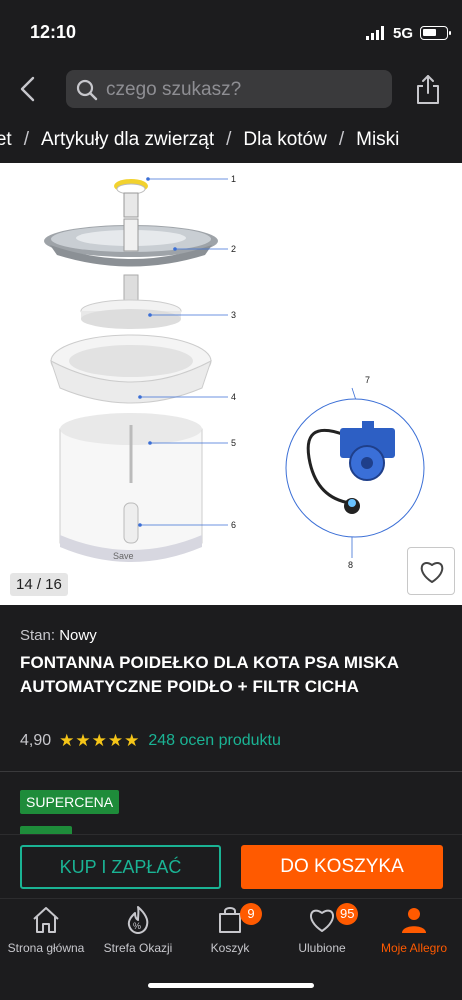 The width and height of the screenshot is (462, 1000). What do you see at coordinates (428, 89) in the screenshot?
I see `share-icon` at bounding box center [428, 89].